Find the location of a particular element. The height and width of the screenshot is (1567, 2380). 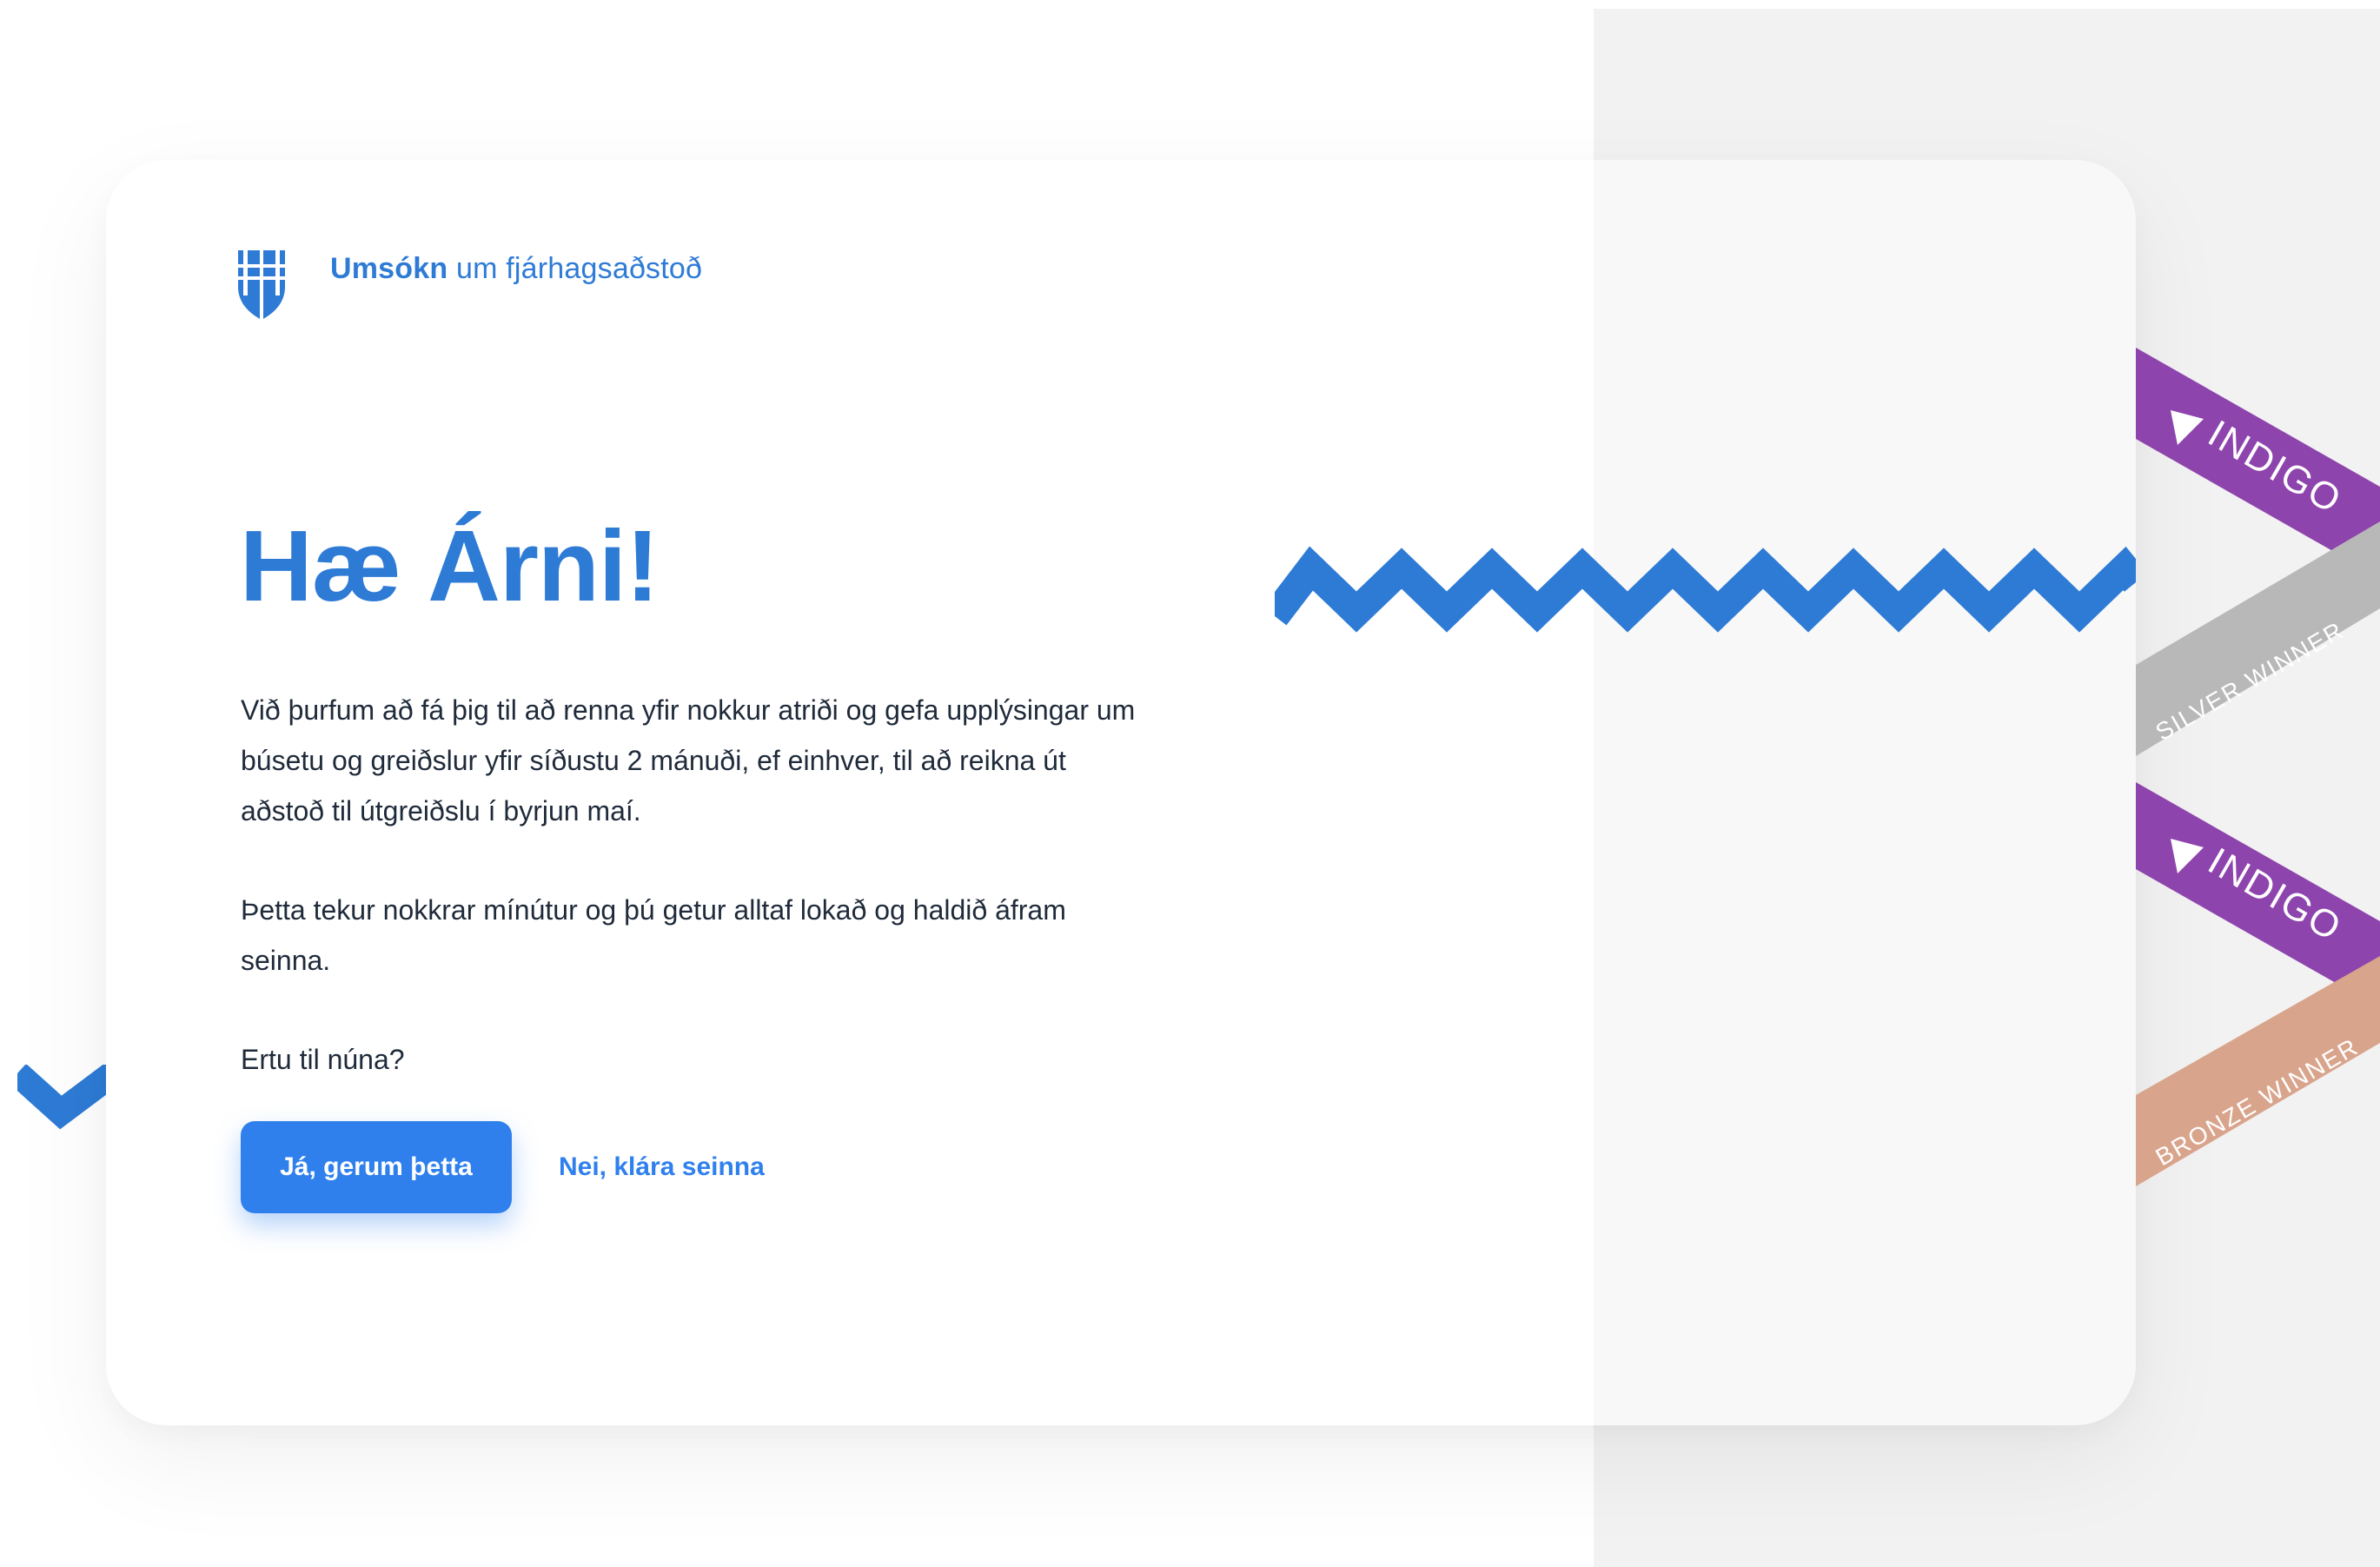

zigzag-decoration-left is located at coordinates (65, 1097).